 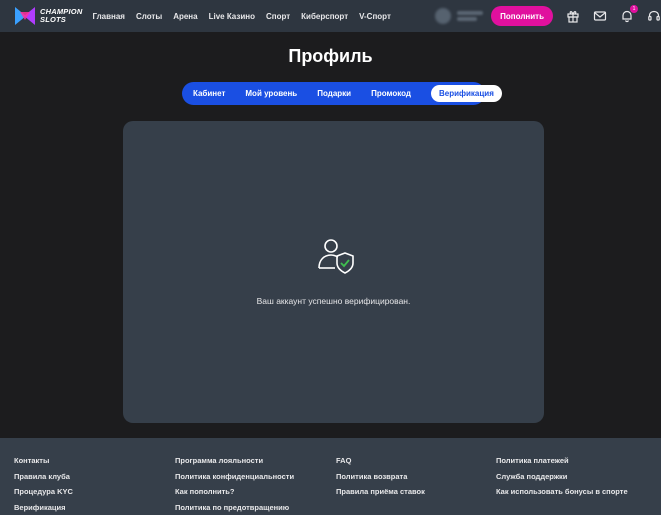 What do you see at coordinates (234, 509) in the screenshot?
I see `footer-link-prevention-policy: Политика по предотвращению` at bounding box center [234, 509].